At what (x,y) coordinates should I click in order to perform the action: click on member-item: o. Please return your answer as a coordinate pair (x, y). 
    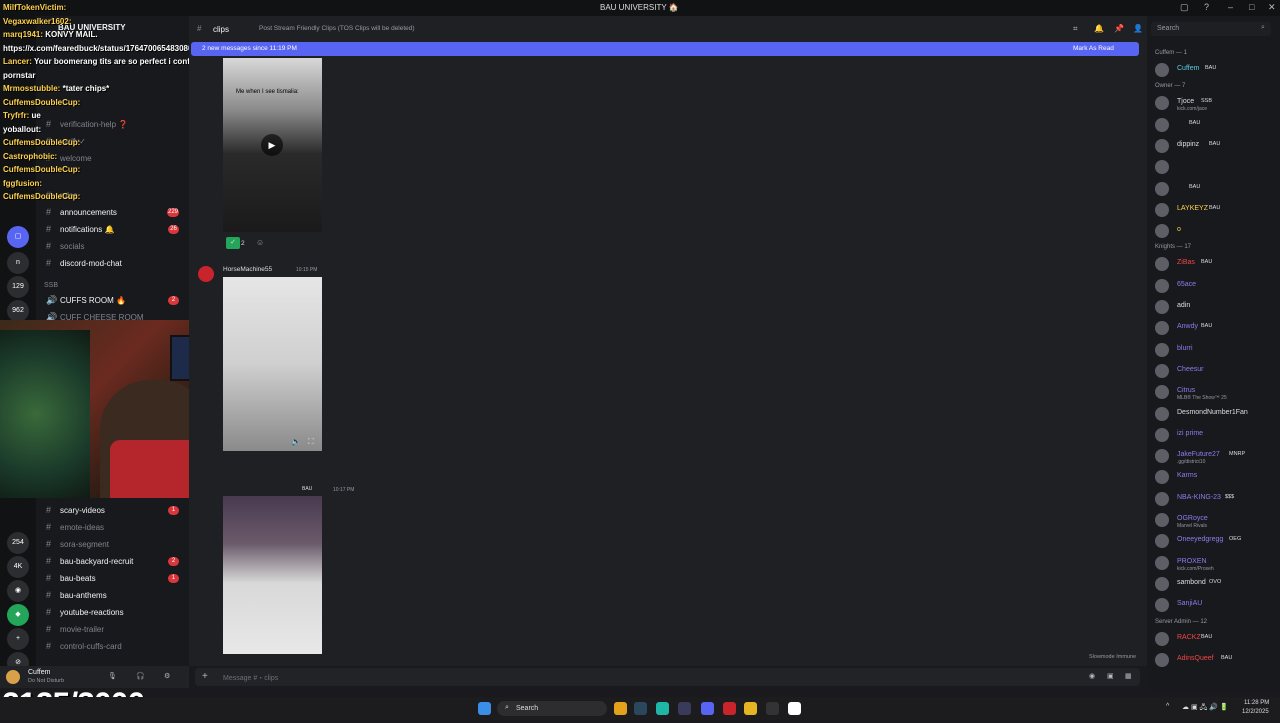
    Looking at the image, I should click on (1217, 231).